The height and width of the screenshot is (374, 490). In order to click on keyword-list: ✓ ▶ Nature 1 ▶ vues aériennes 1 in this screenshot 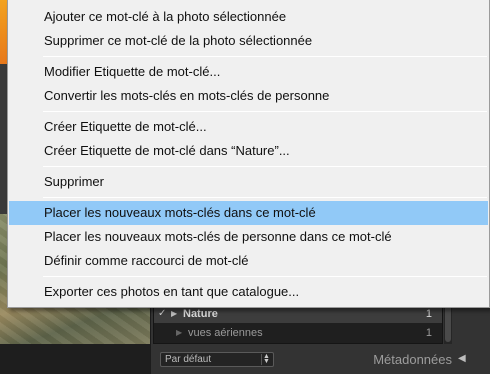, I will do `click(298, 323)`.